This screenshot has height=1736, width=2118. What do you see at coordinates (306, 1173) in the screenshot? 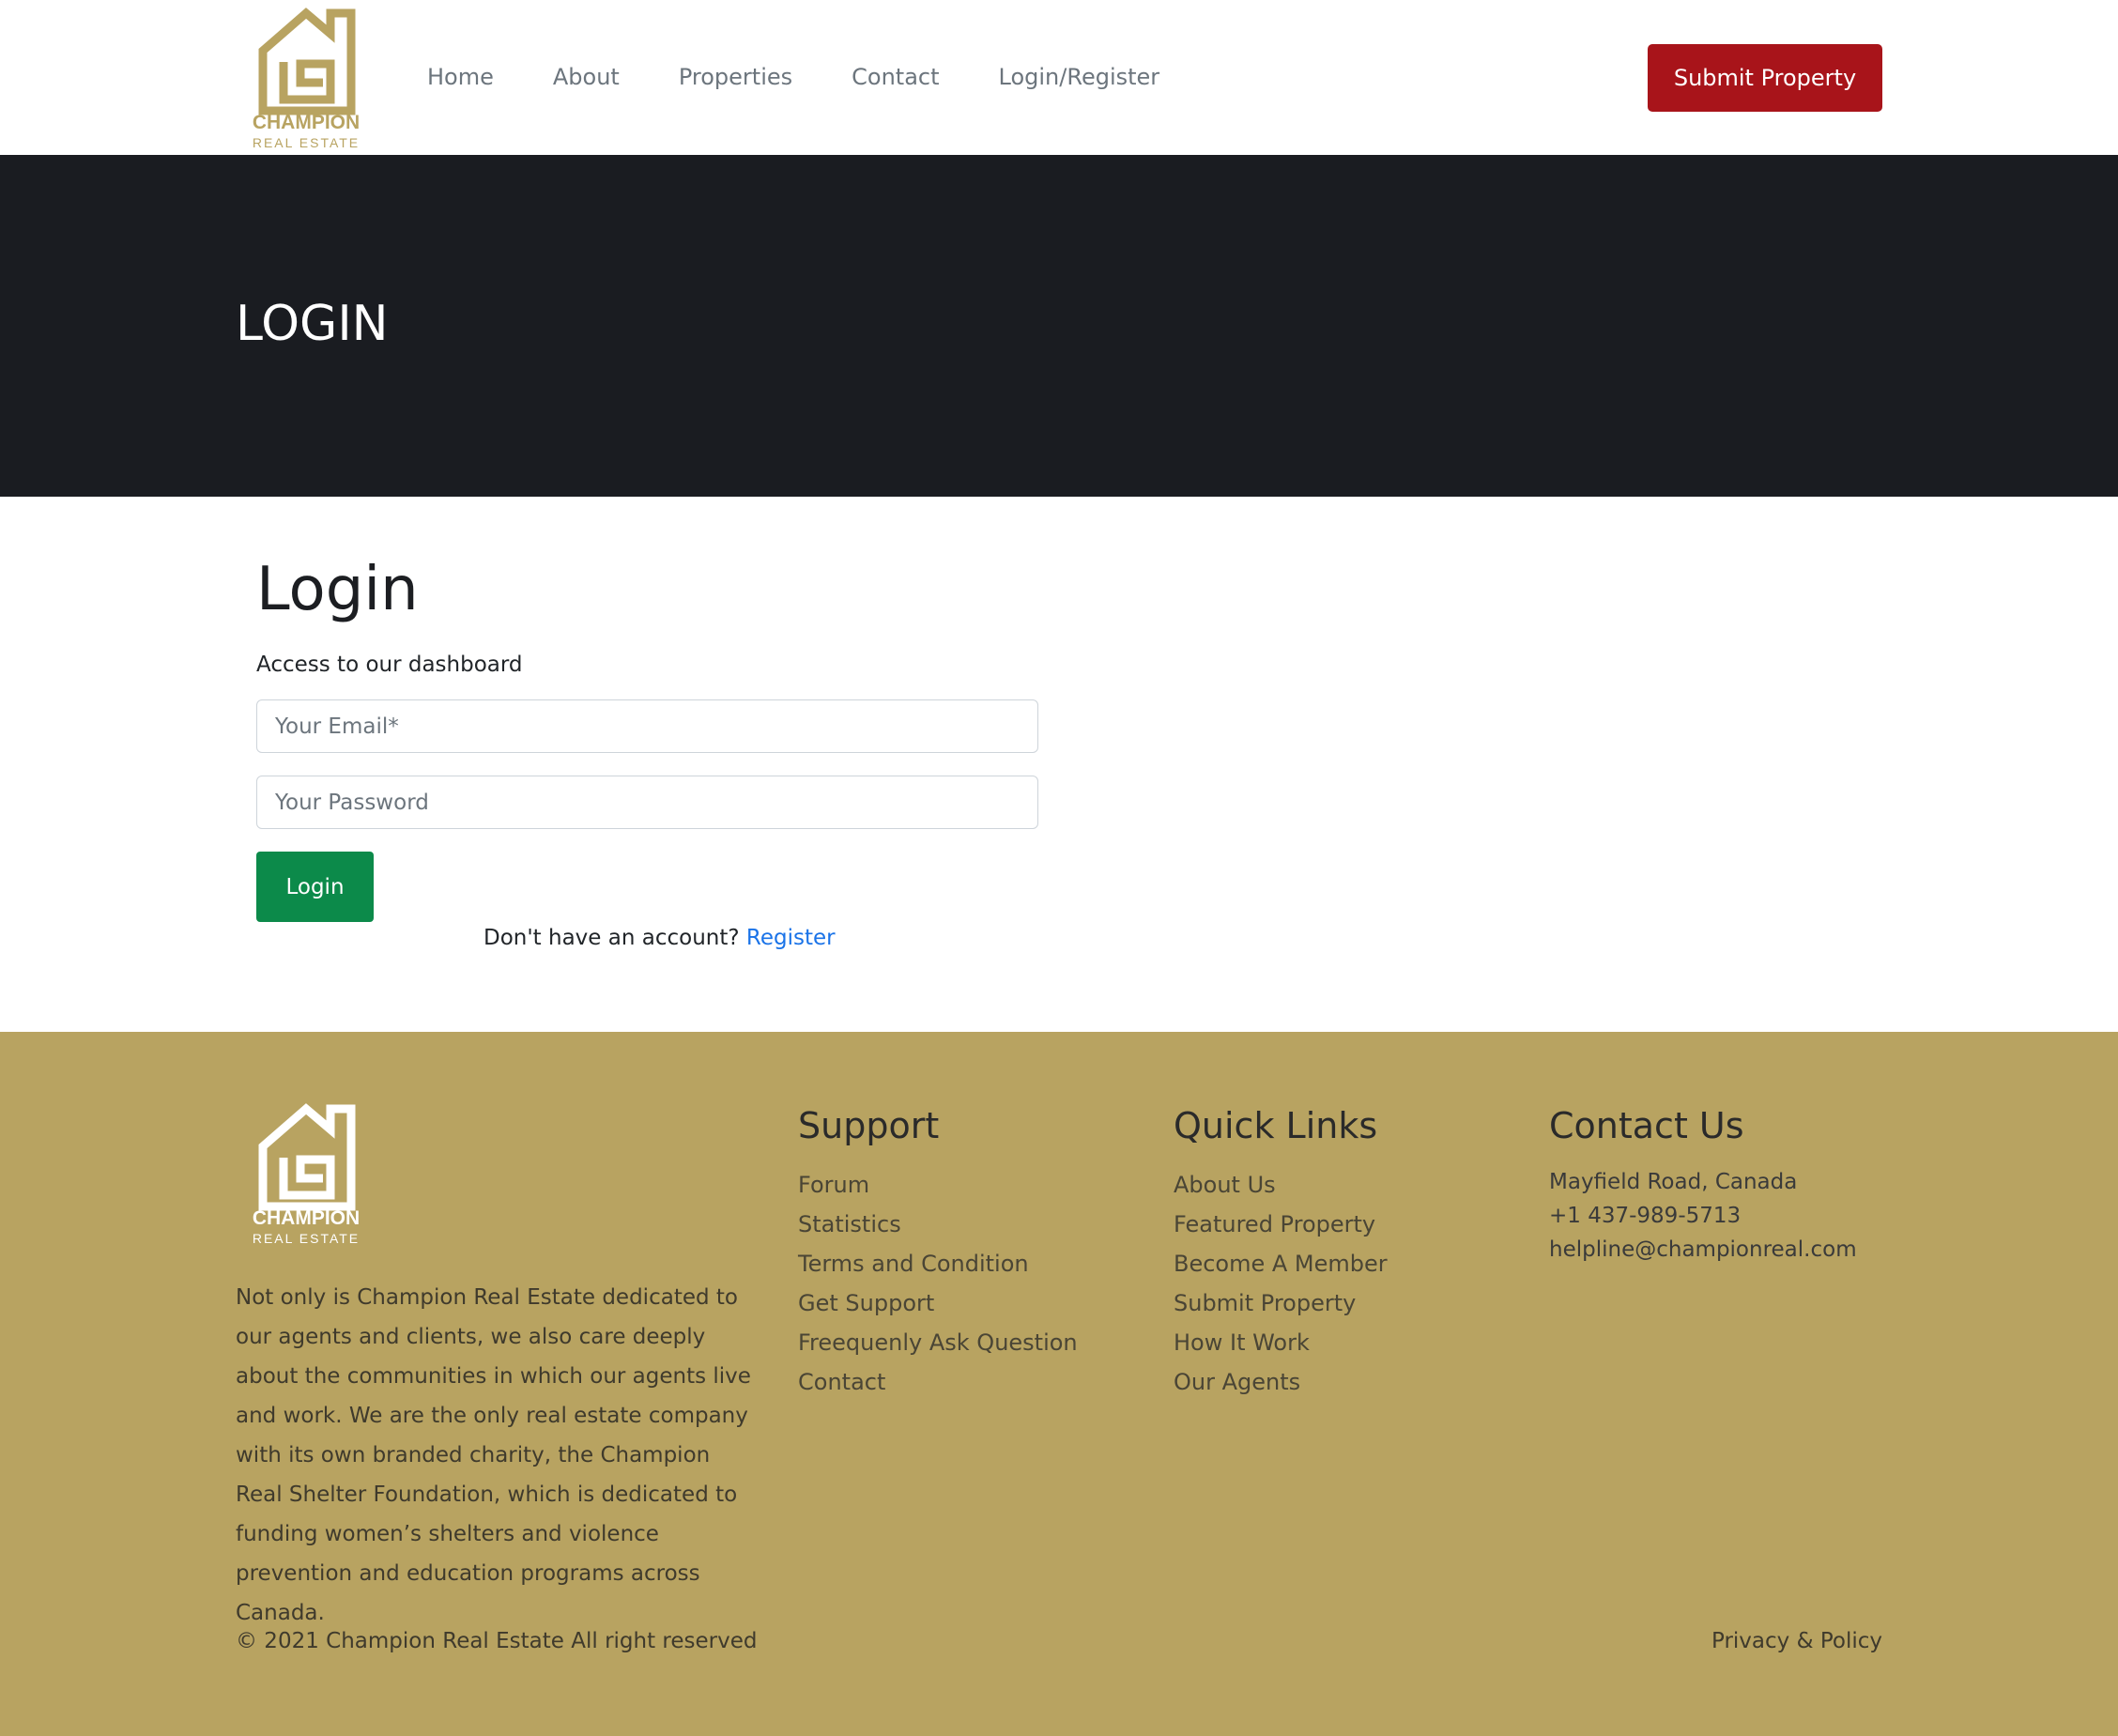
I see `footer-logo: CHAMPION REAL ESTATE` at bounding box center [306, 1173].